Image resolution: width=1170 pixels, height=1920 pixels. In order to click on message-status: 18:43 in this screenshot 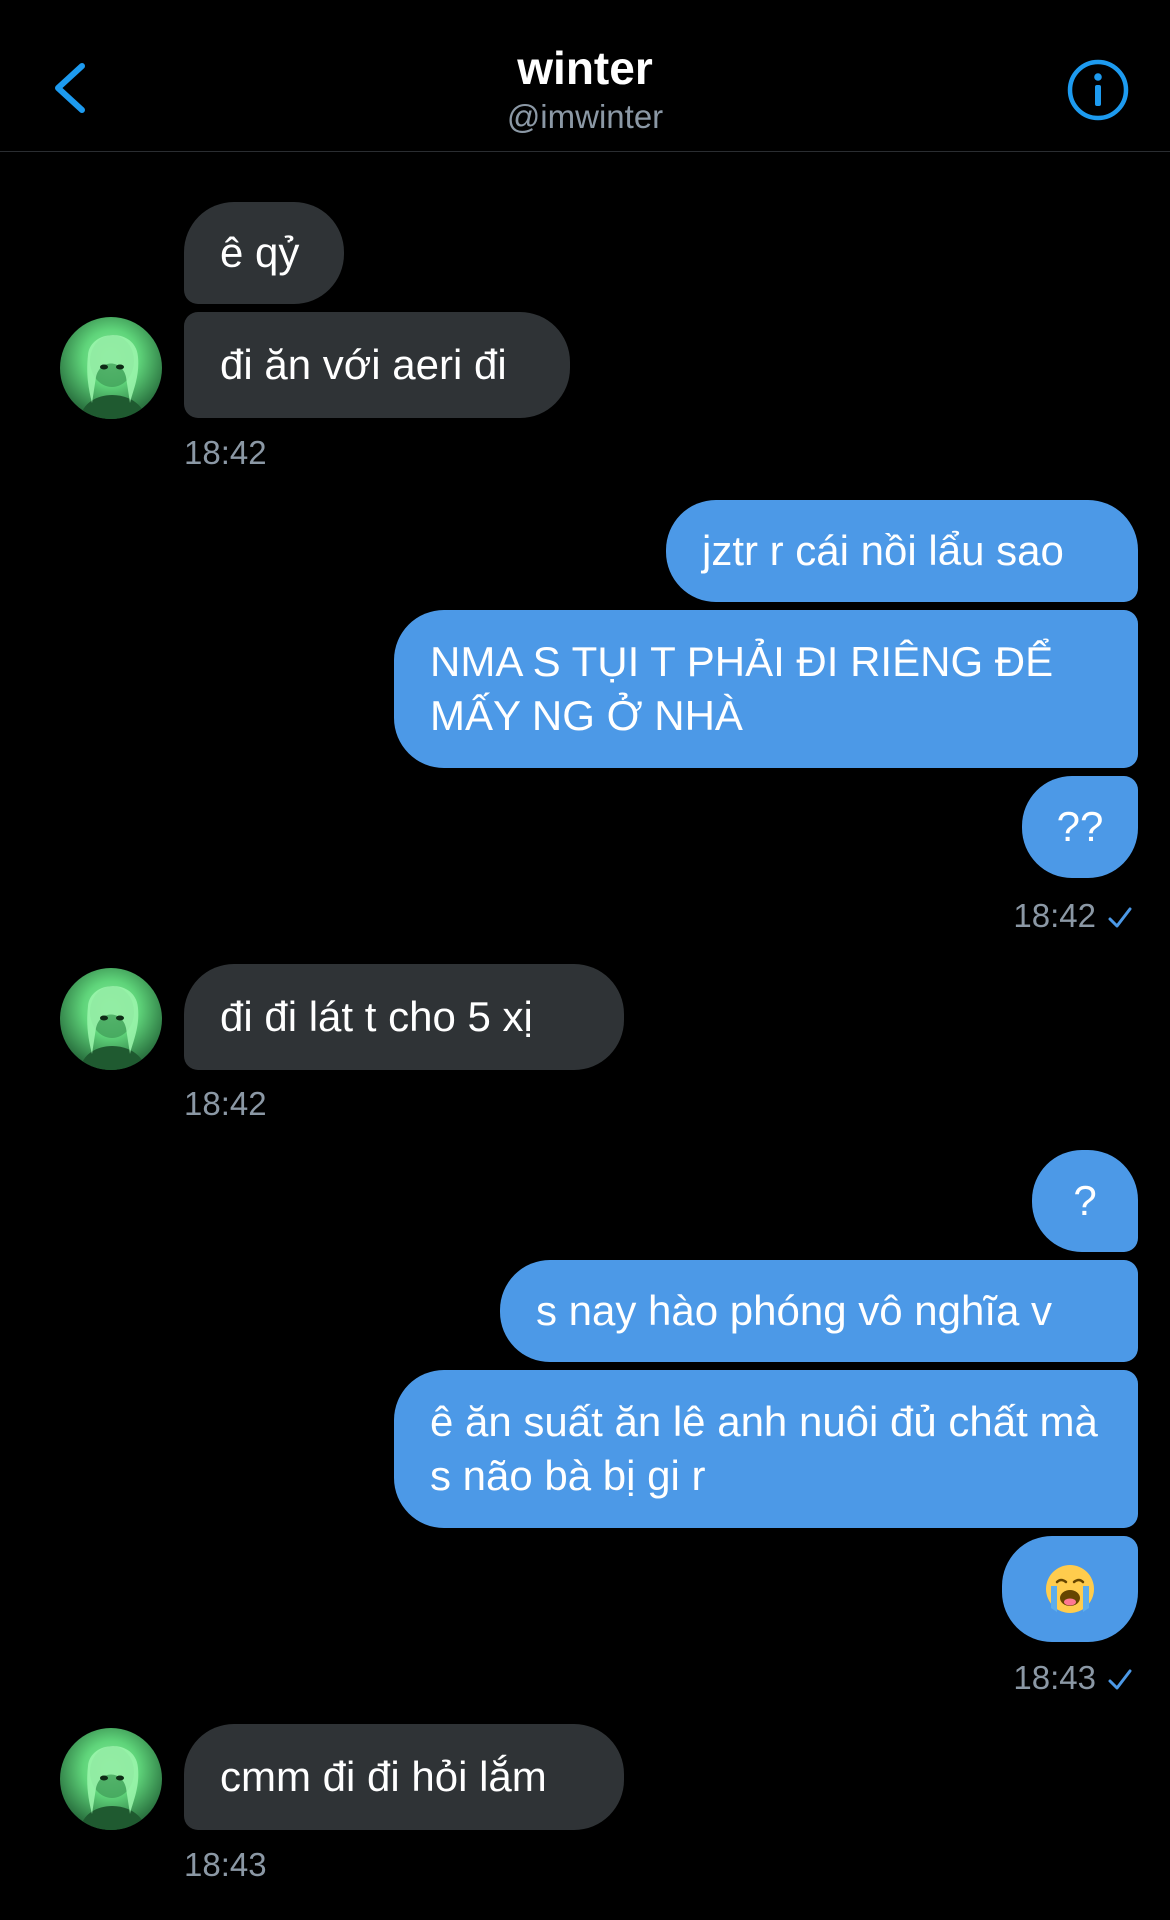, I will do `click(1073, 1678)`.